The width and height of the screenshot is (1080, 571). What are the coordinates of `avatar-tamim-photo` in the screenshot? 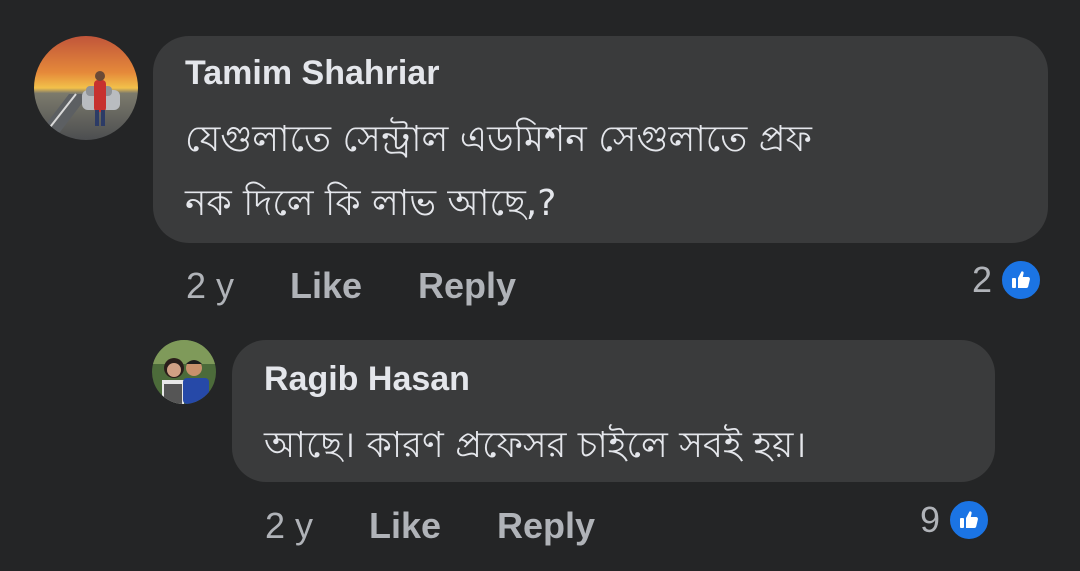 It's located at (86, 88).